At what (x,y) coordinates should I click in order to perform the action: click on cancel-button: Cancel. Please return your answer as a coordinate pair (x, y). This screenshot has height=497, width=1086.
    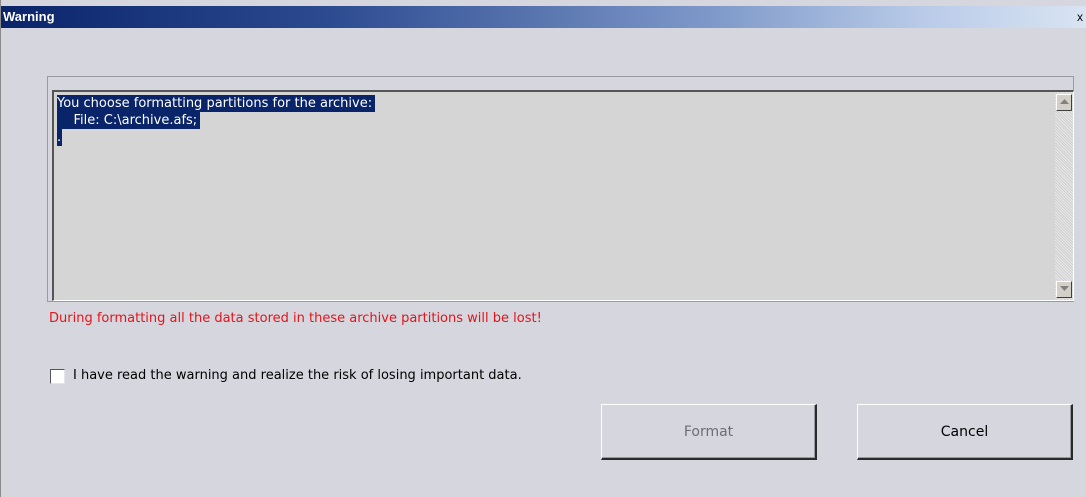
    Looking at the image, I should click on (965, 432).